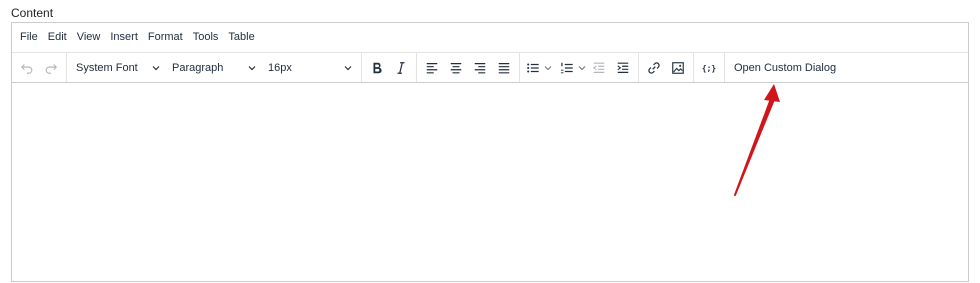  I want to click on bullet-list-icon, so click(533, 68).